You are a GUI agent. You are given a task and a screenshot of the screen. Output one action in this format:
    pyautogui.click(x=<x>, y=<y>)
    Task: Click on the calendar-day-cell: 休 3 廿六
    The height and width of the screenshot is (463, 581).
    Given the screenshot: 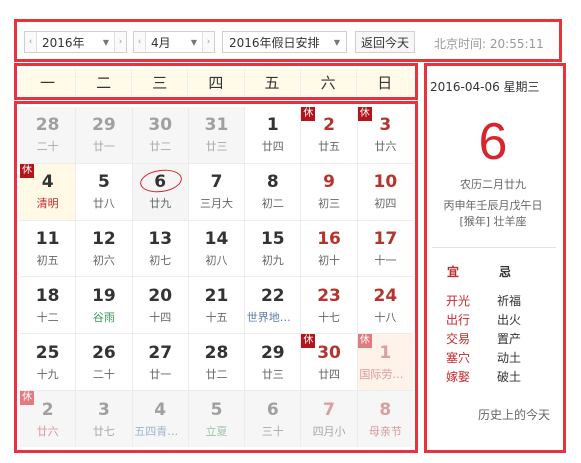 What is the action you would take?
    pyautogui.click(x=385, y=135)
    